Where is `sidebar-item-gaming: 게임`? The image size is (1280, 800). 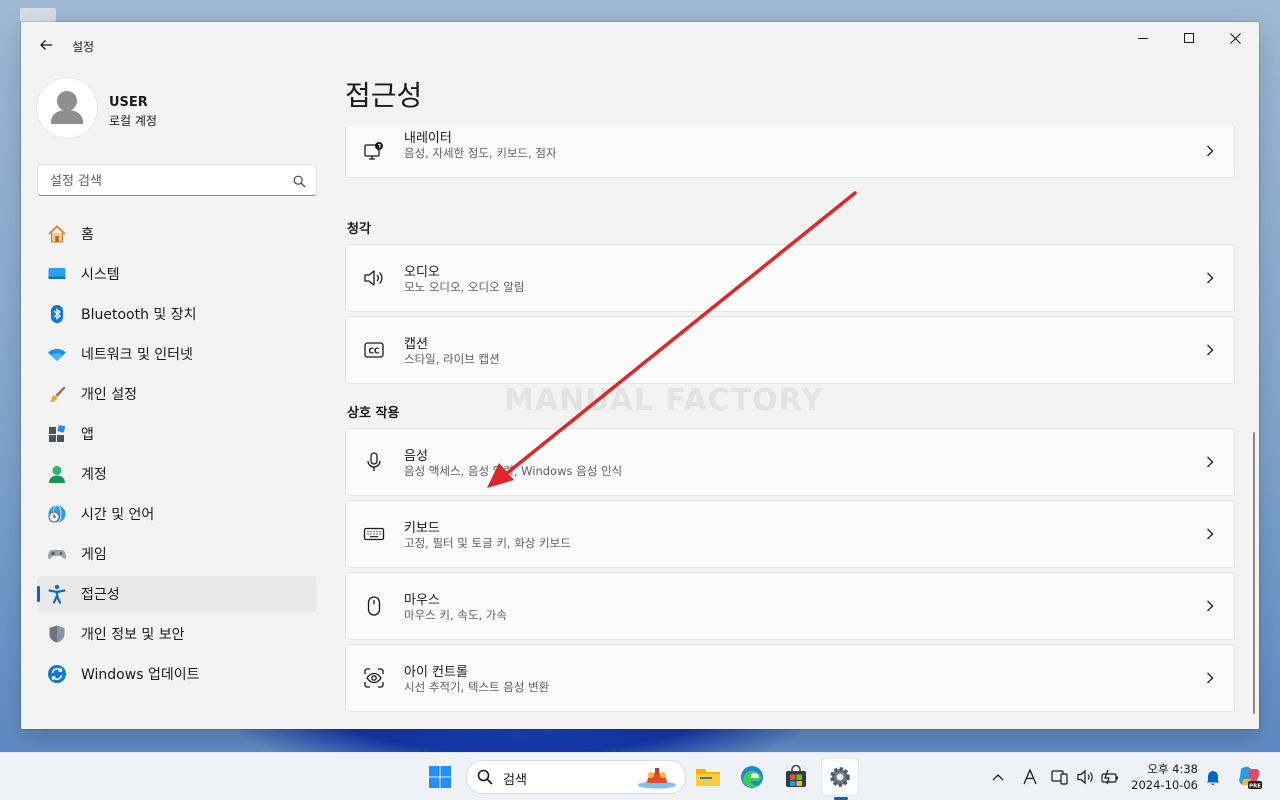
sidebar-item-gaming: 게임 is located at coordinates (177, 554).